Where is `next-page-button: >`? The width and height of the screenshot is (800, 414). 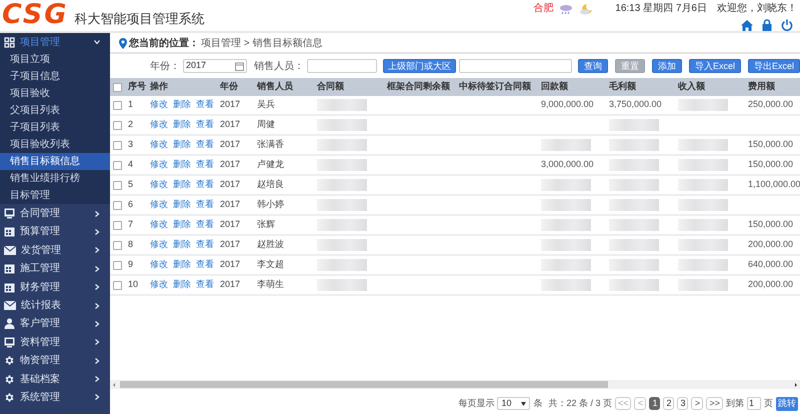 next-page-button: > is located at coordinates (697, 403).